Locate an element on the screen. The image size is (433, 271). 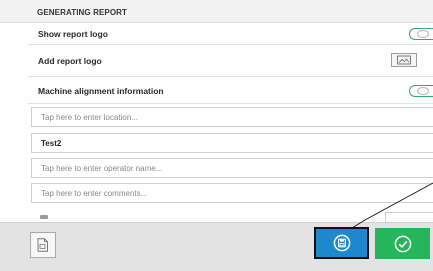
checkmark-icon is located at coordinates (402, 243).